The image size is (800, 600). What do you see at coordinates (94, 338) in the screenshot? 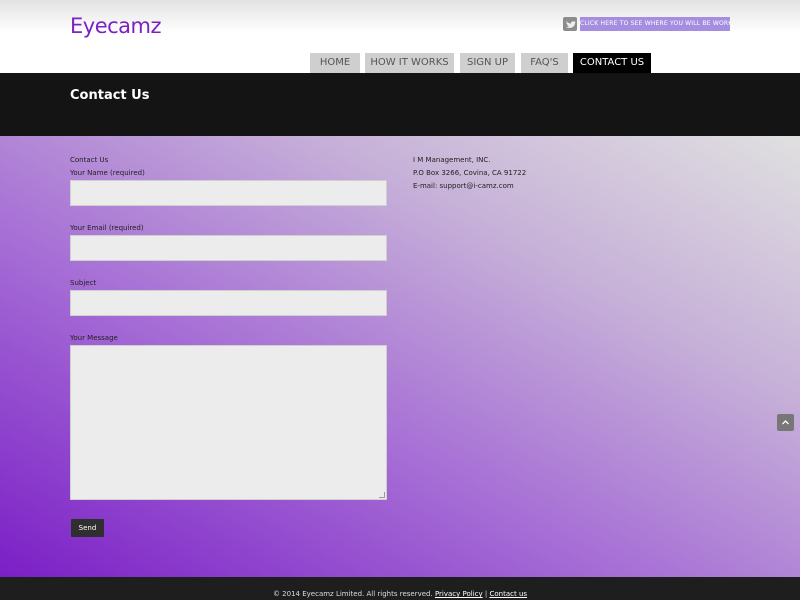
I see `message-label: Your Message` at bounding box center [94, 338].